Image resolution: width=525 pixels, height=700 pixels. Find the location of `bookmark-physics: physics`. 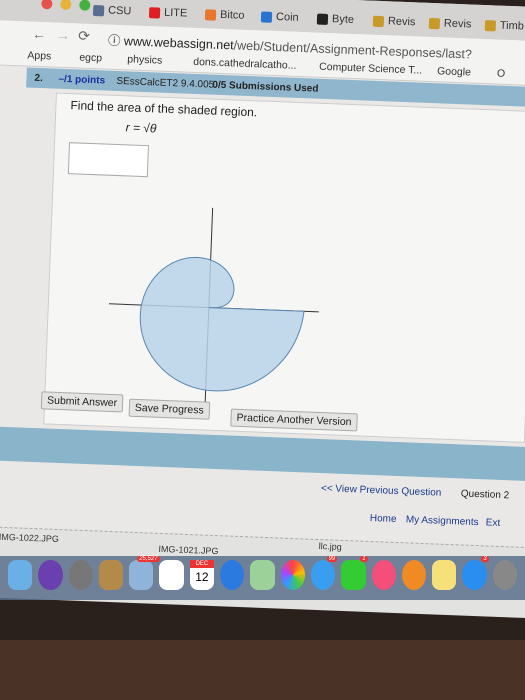

bookmark-physics: physics is located at coordinates (144, 59).